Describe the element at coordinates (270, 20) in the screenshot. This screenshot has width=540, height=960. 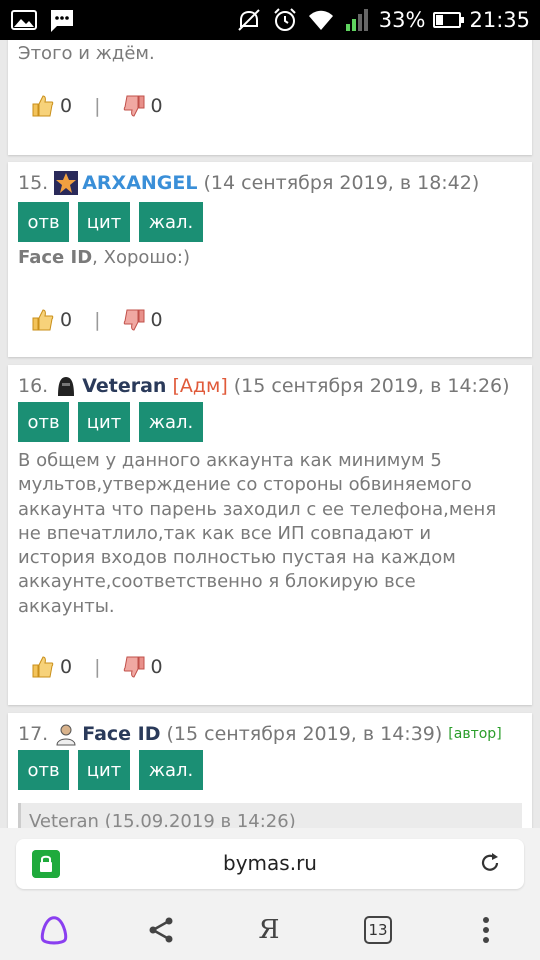
I see `status-bar: 33% 21:35` at that location.